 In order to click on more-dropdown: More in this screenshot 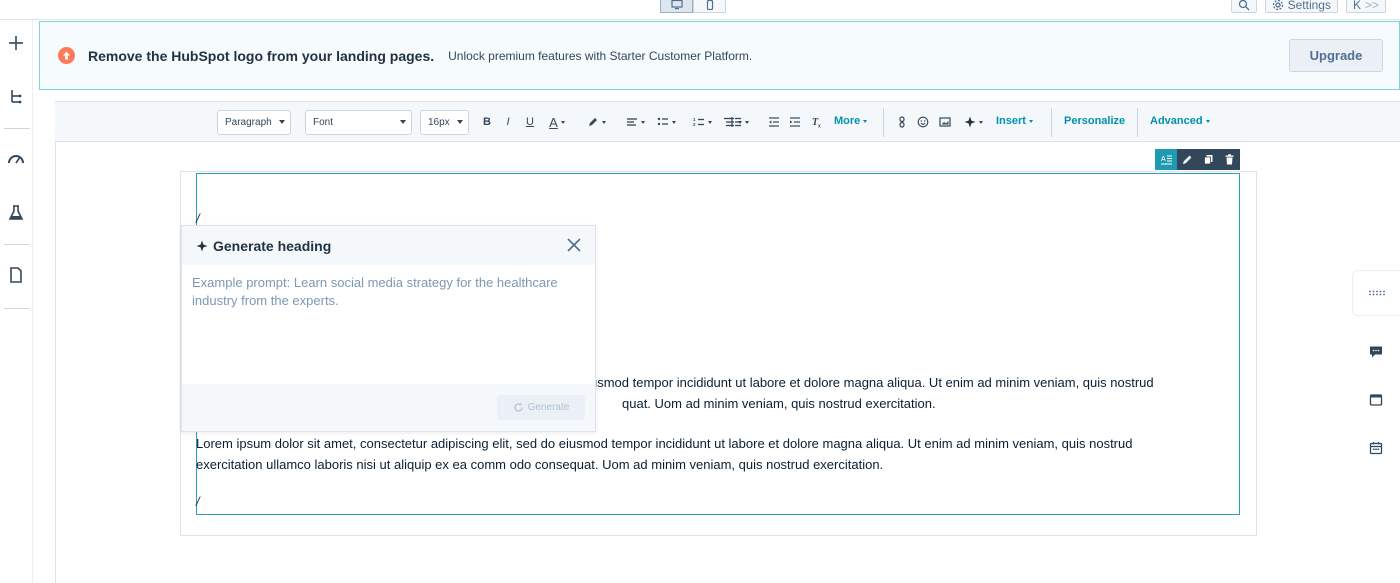, I will do `click(851, 121)`.